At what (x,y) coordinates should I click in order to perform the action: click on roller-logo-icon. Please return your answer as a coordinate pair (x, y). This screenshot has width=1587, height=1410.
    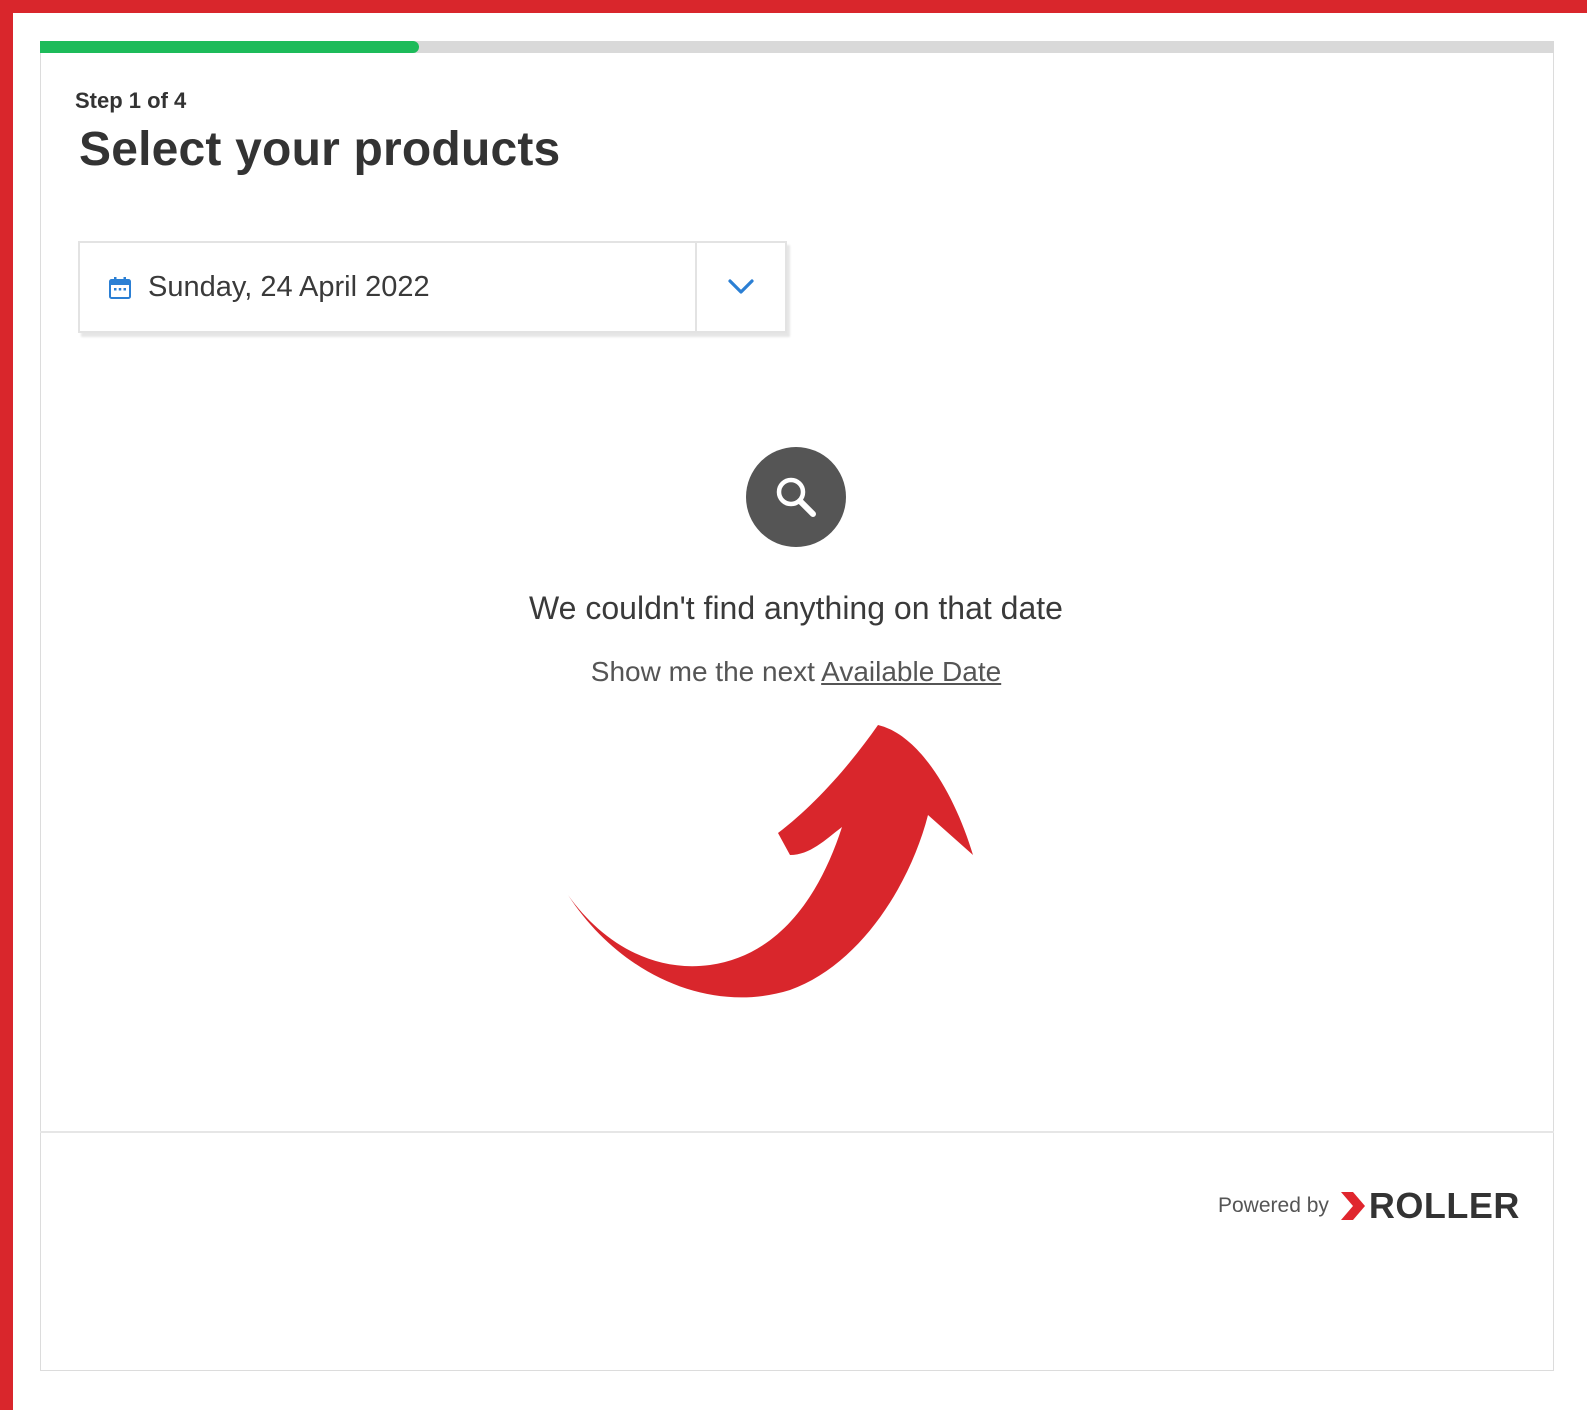
    Looking at the image, I should click on (1352, 1206).